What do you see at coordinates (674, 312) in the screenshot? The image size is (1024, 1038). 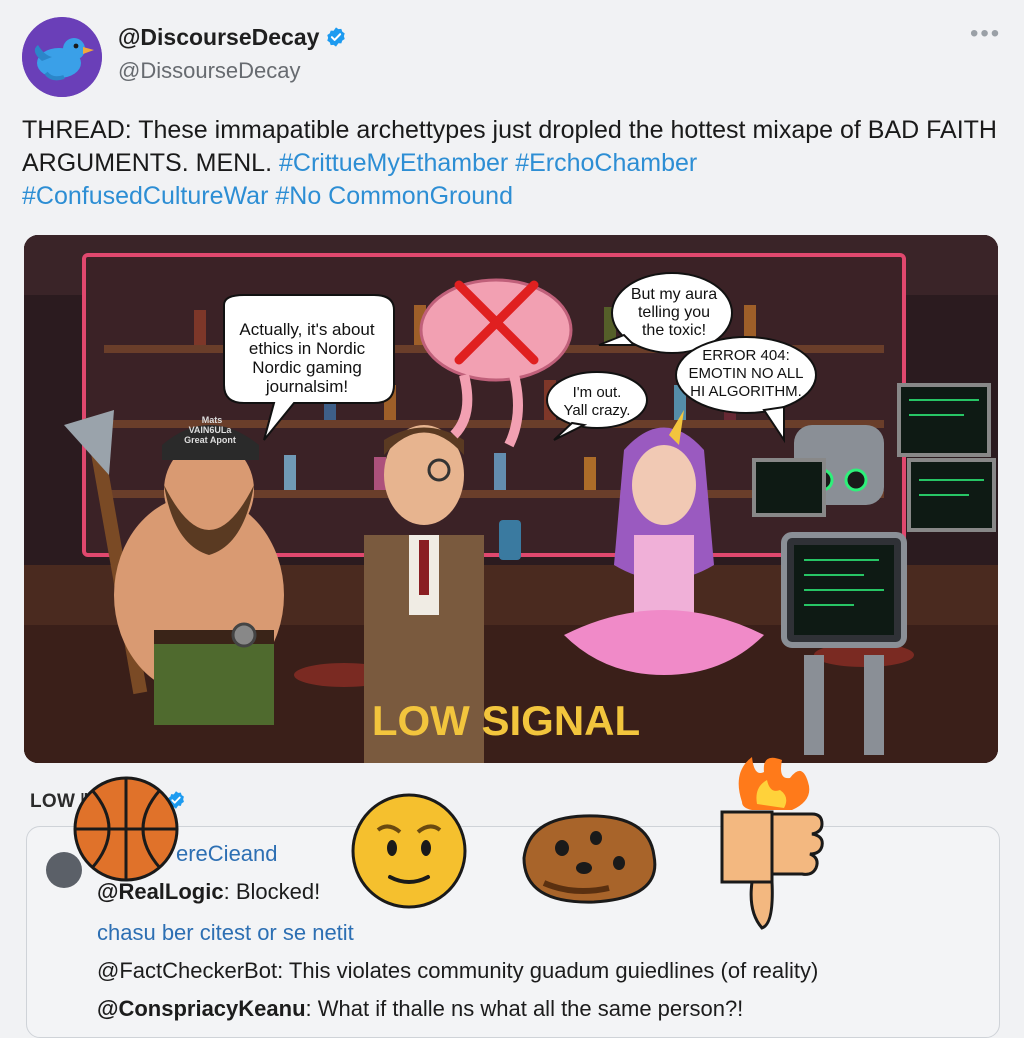 I see `bubble-unicorn-line-2: telling you` at bounding box center [674, 312].